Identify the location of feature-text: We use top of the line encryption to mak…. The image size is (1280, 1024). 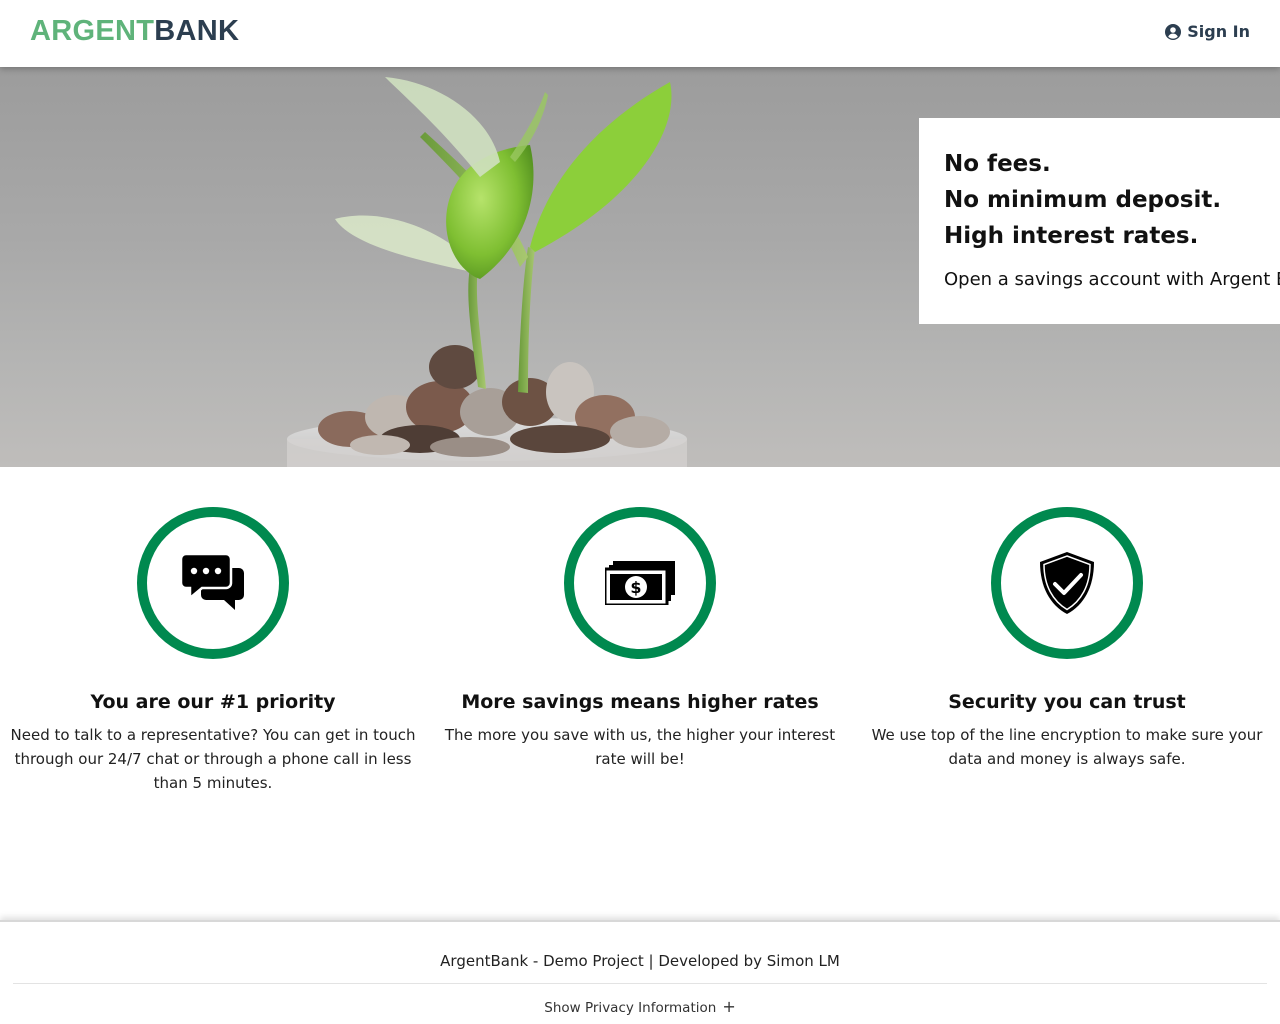
(1067, 747).